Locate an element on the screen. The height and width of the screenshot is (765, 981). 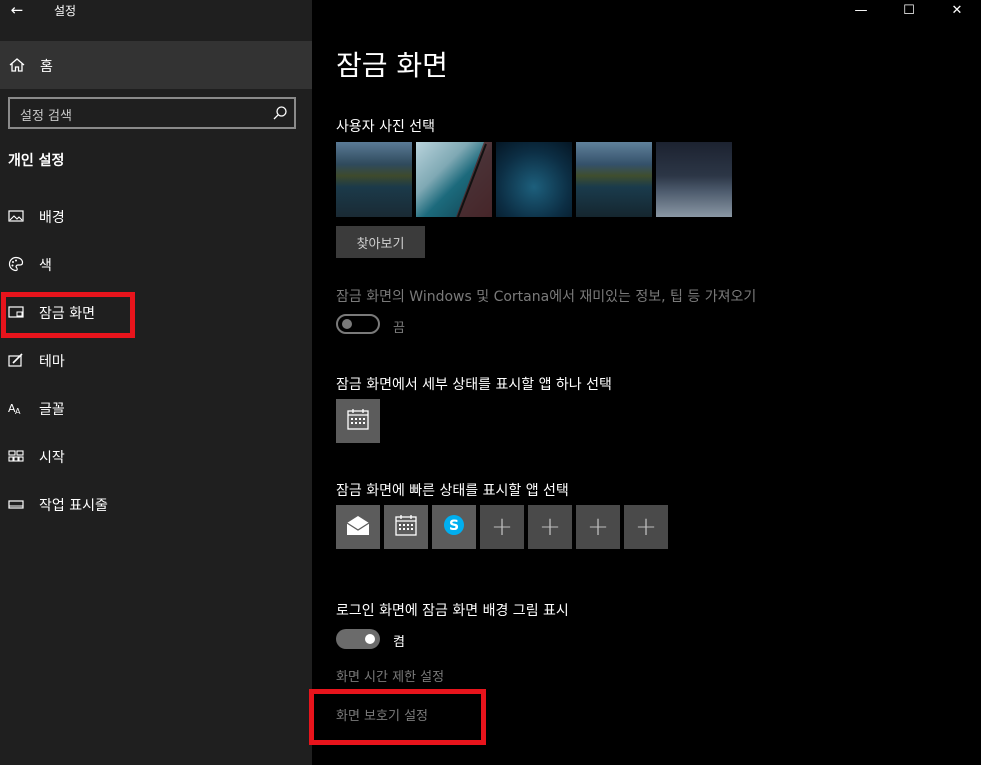
sidebar-item-label: 잠금 화면 is located at coordinates (67, 314).